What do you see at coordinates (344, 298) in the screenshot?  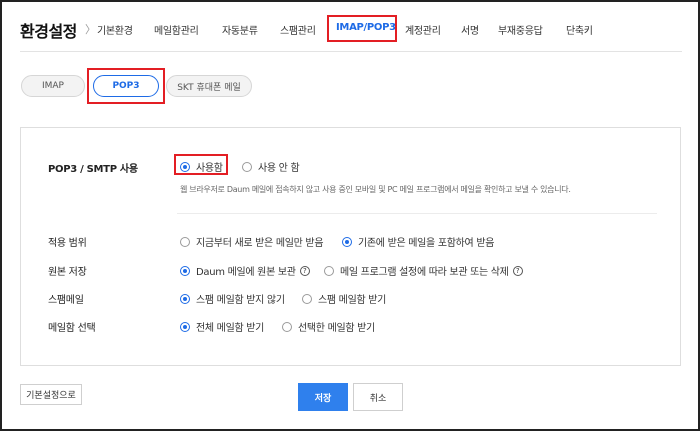 I see `spam-receive-radio: 스팸 메일함 받기` at bounding box center [344, 298].